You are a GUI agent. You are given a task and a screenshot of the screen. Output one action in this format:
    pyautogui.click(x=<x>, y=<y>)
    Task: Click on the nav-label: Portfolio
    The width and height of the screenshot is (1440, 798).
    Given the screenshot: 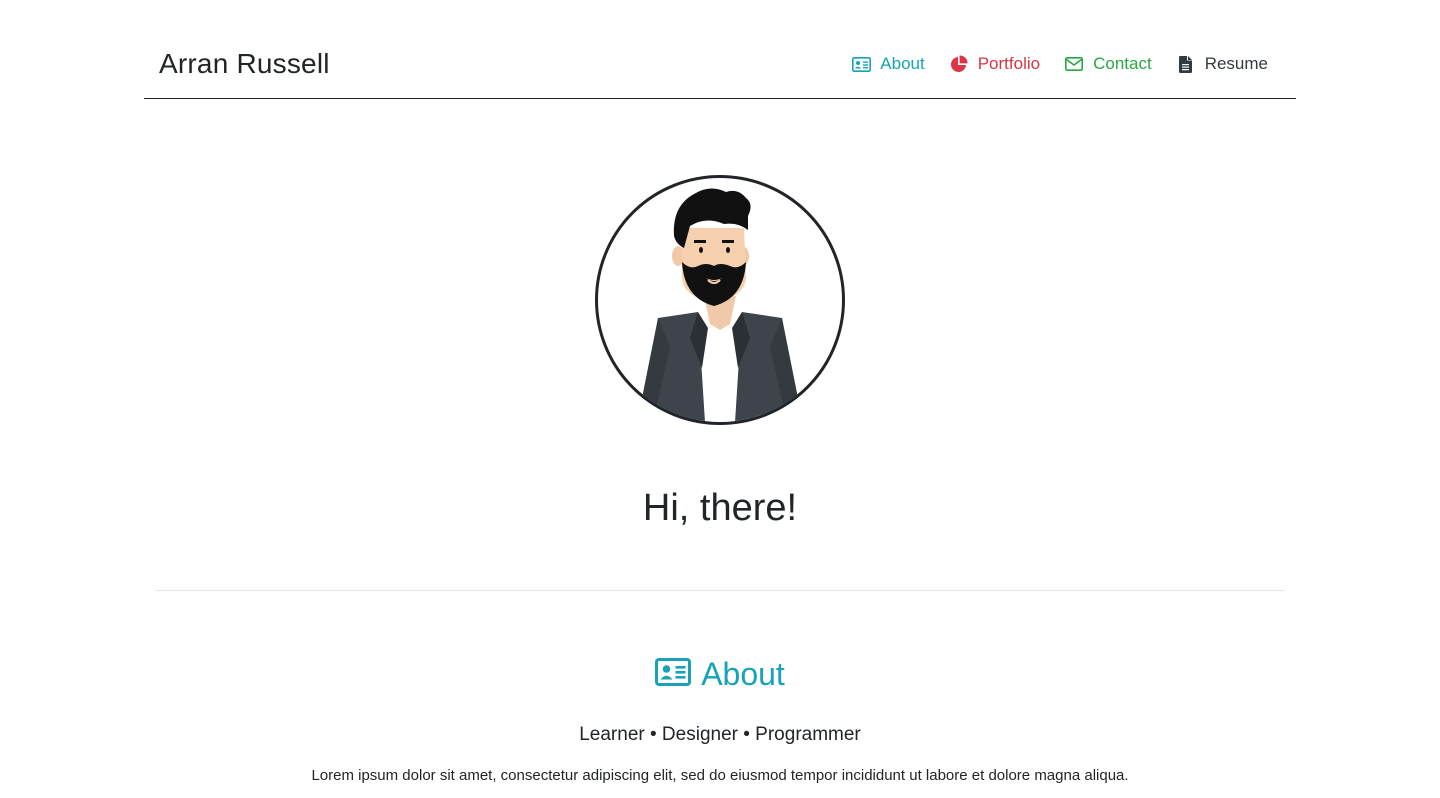 What is the action you would take?
    pyautogui.click(x=1009, y=63)
    